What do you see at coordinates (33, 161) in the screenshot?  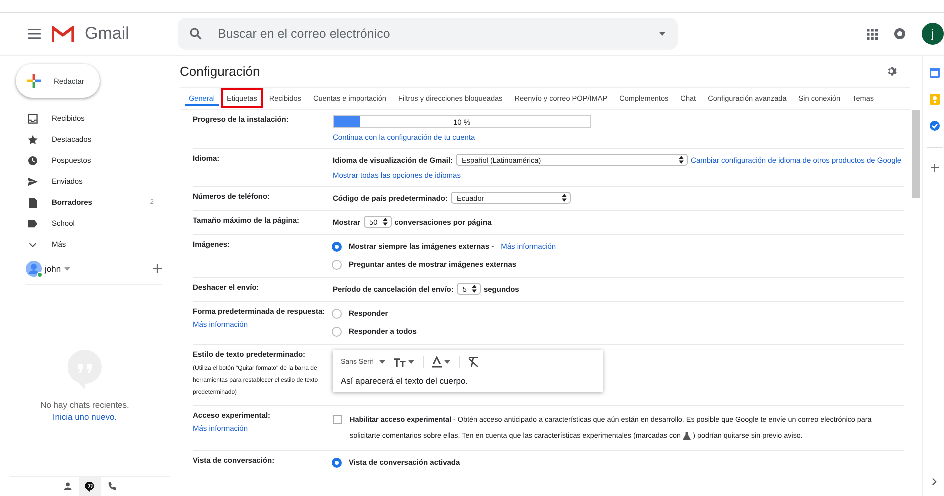 I see `clock-icon` at bounding box center [33, 161].